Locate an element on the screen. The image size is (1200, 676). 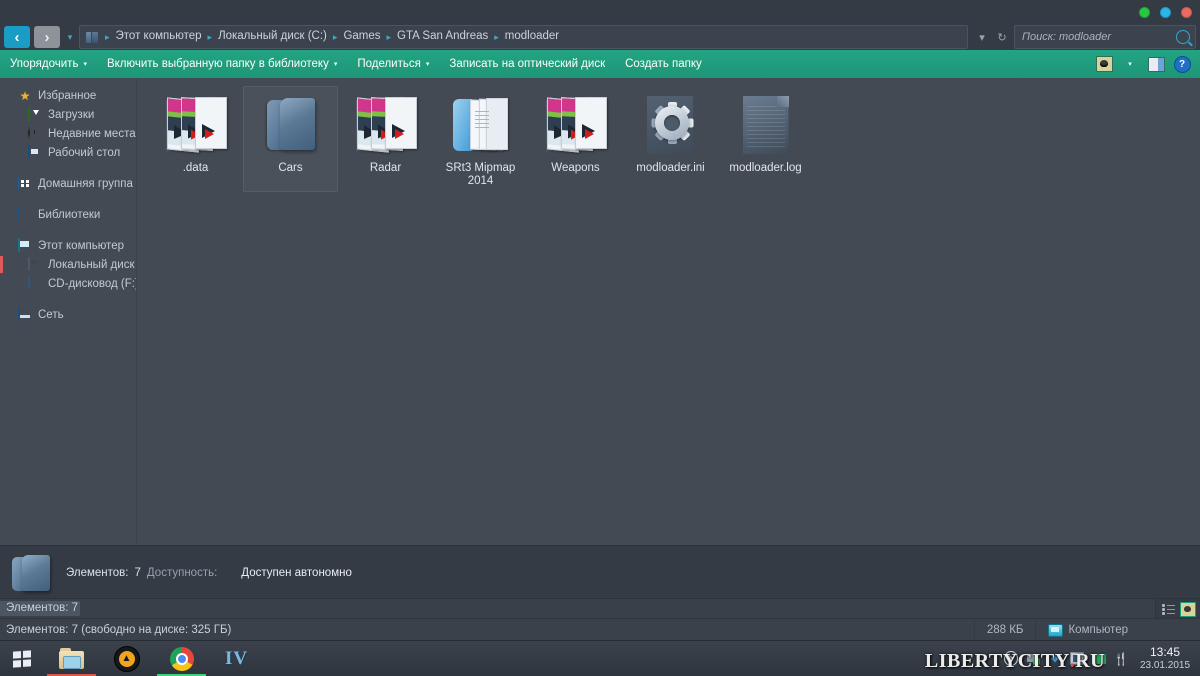
bluetooth-icon: ⌖ is located at coordinates (1055, 659).